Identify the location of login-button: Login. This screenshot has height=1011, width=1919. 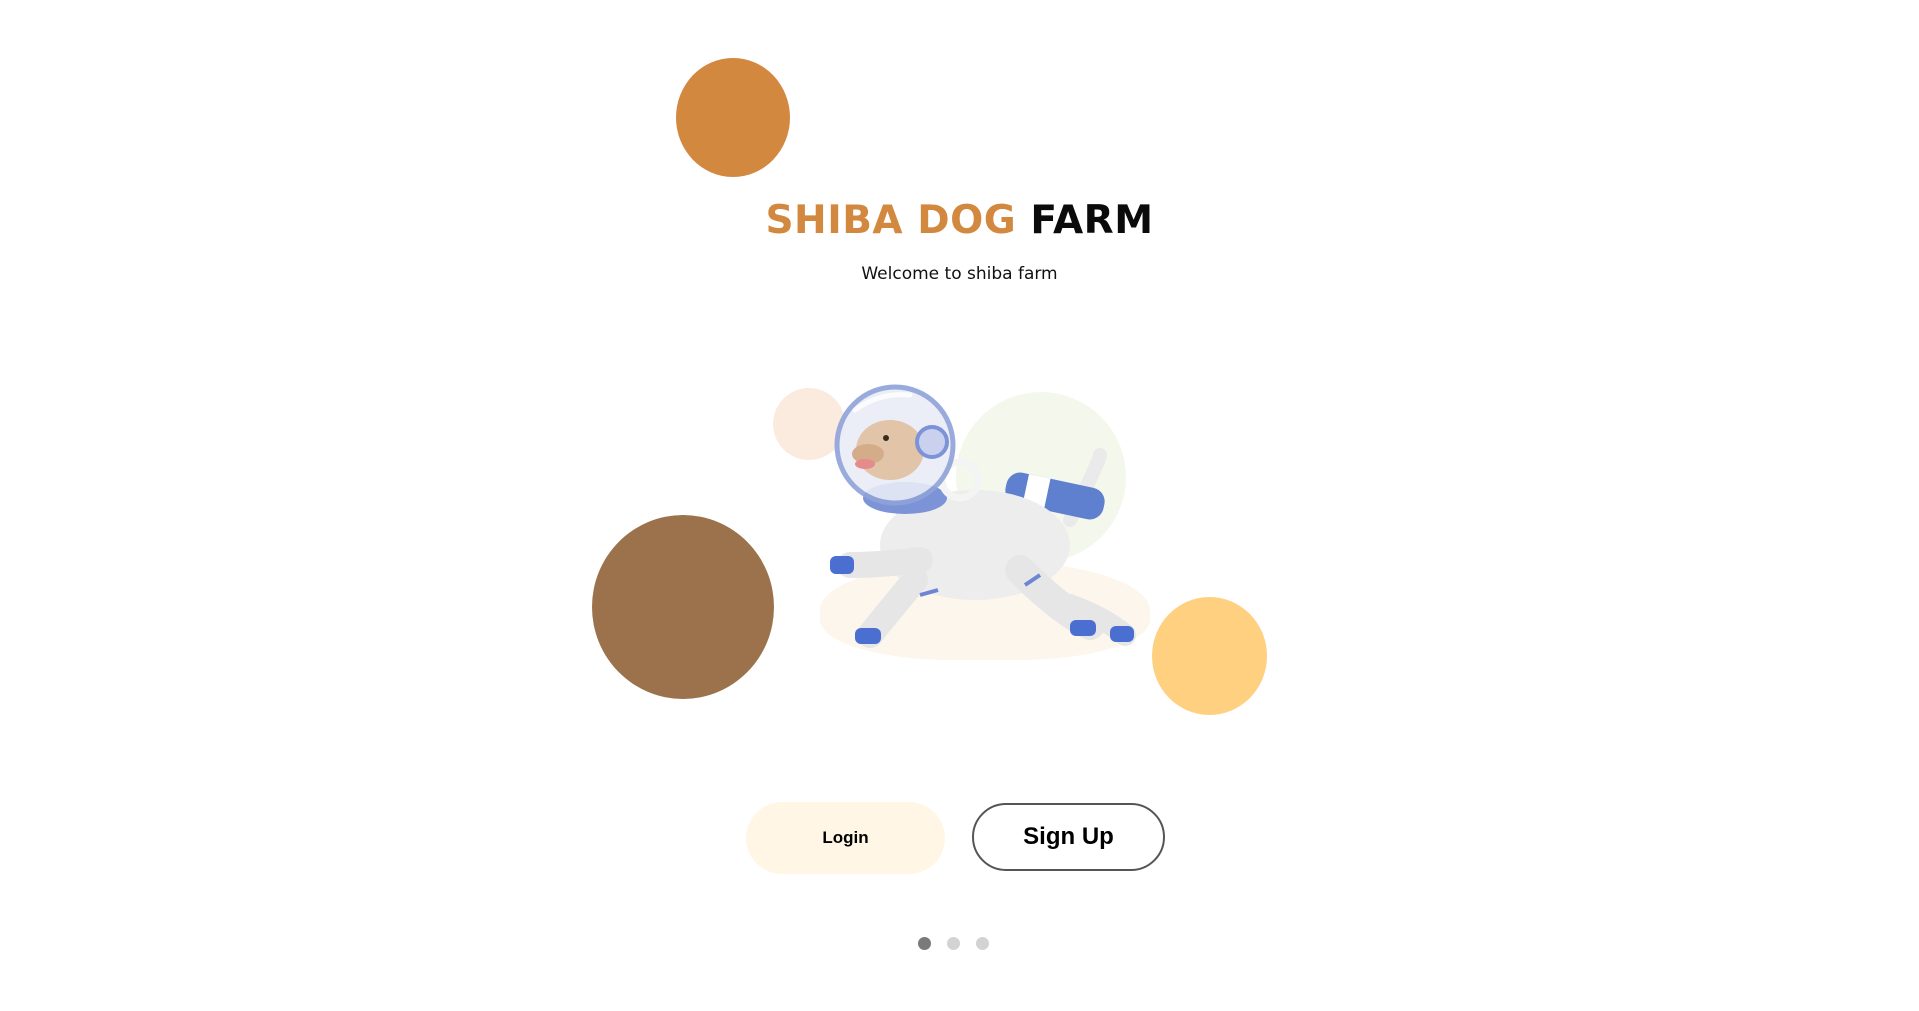
(845, 838).